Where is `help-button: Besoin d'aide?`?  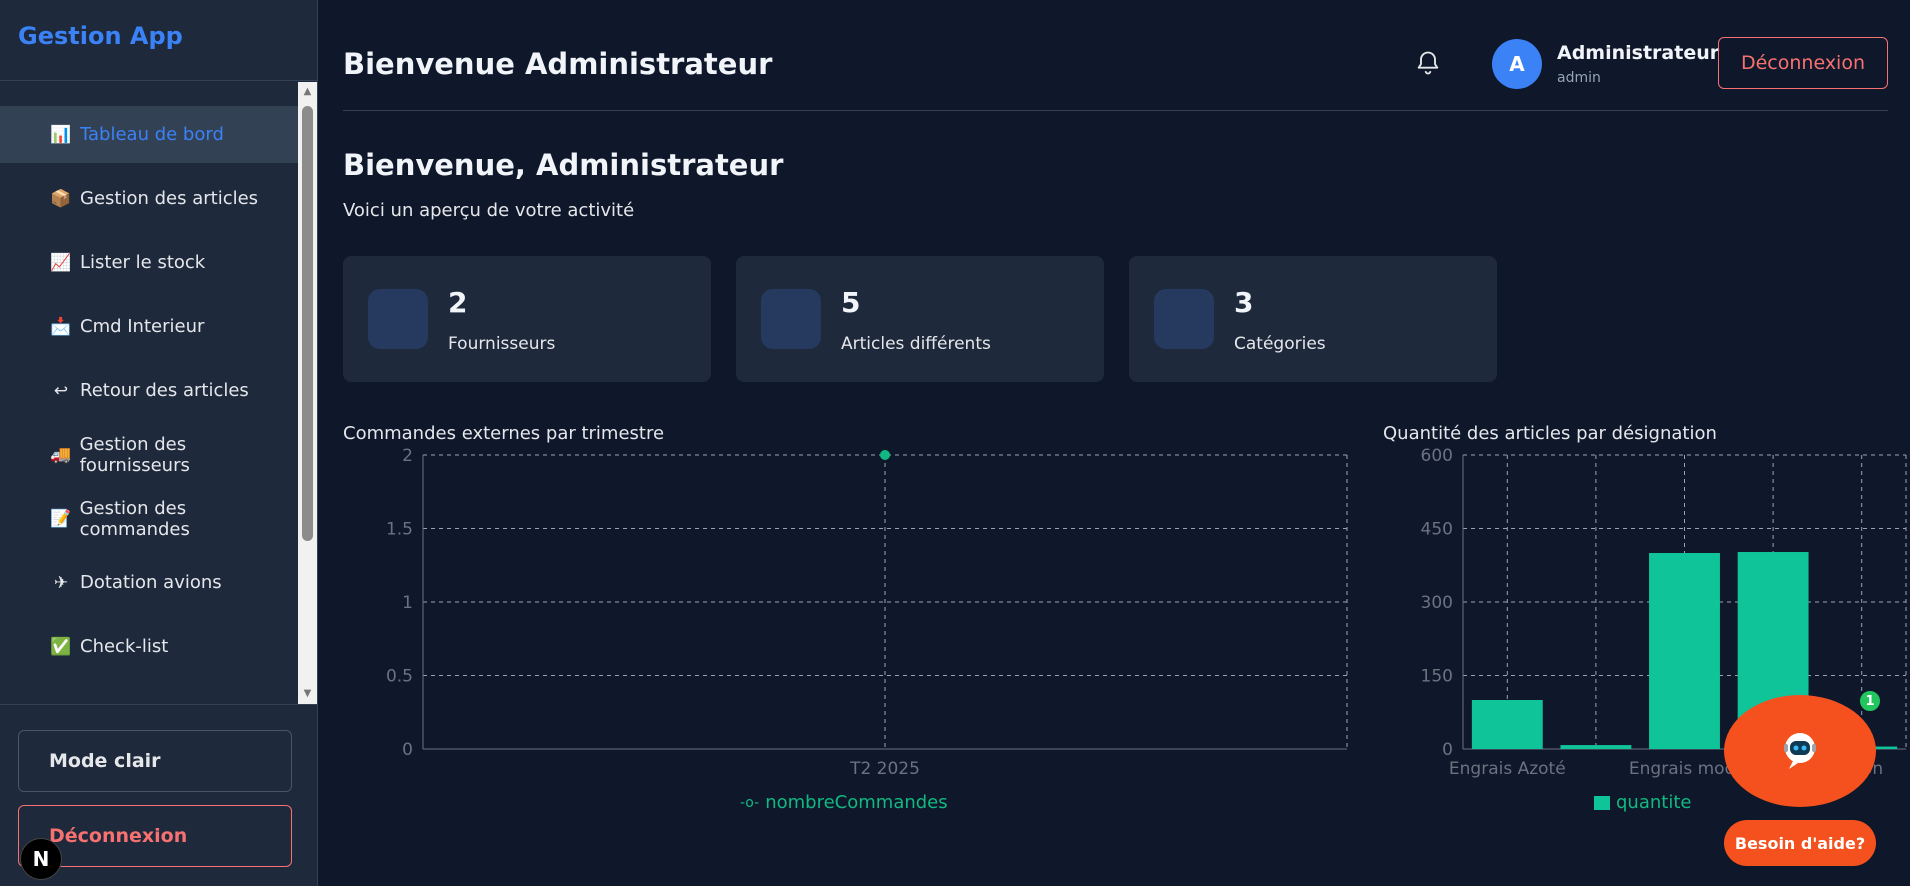 help-button: Besoin d'aide? is located at coordinates (1800, 843).